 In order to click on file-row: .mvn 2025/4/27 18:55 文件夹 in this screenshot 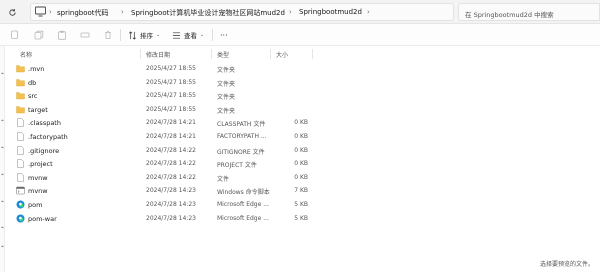, I will do `click(303, 69)`.